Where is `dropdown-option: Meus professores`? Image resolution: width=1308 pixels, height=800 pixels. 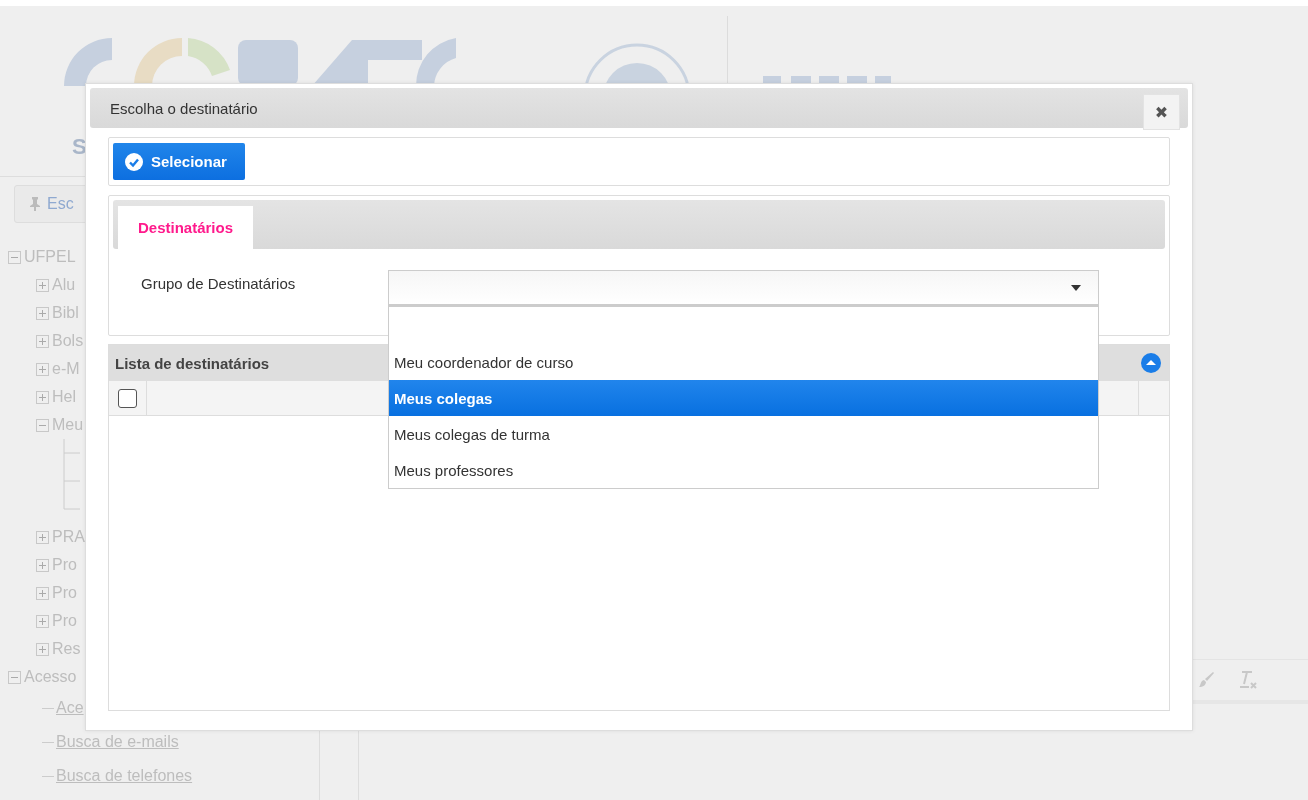
dropdown-option: Meus professores is located at coordinates (743, 470).